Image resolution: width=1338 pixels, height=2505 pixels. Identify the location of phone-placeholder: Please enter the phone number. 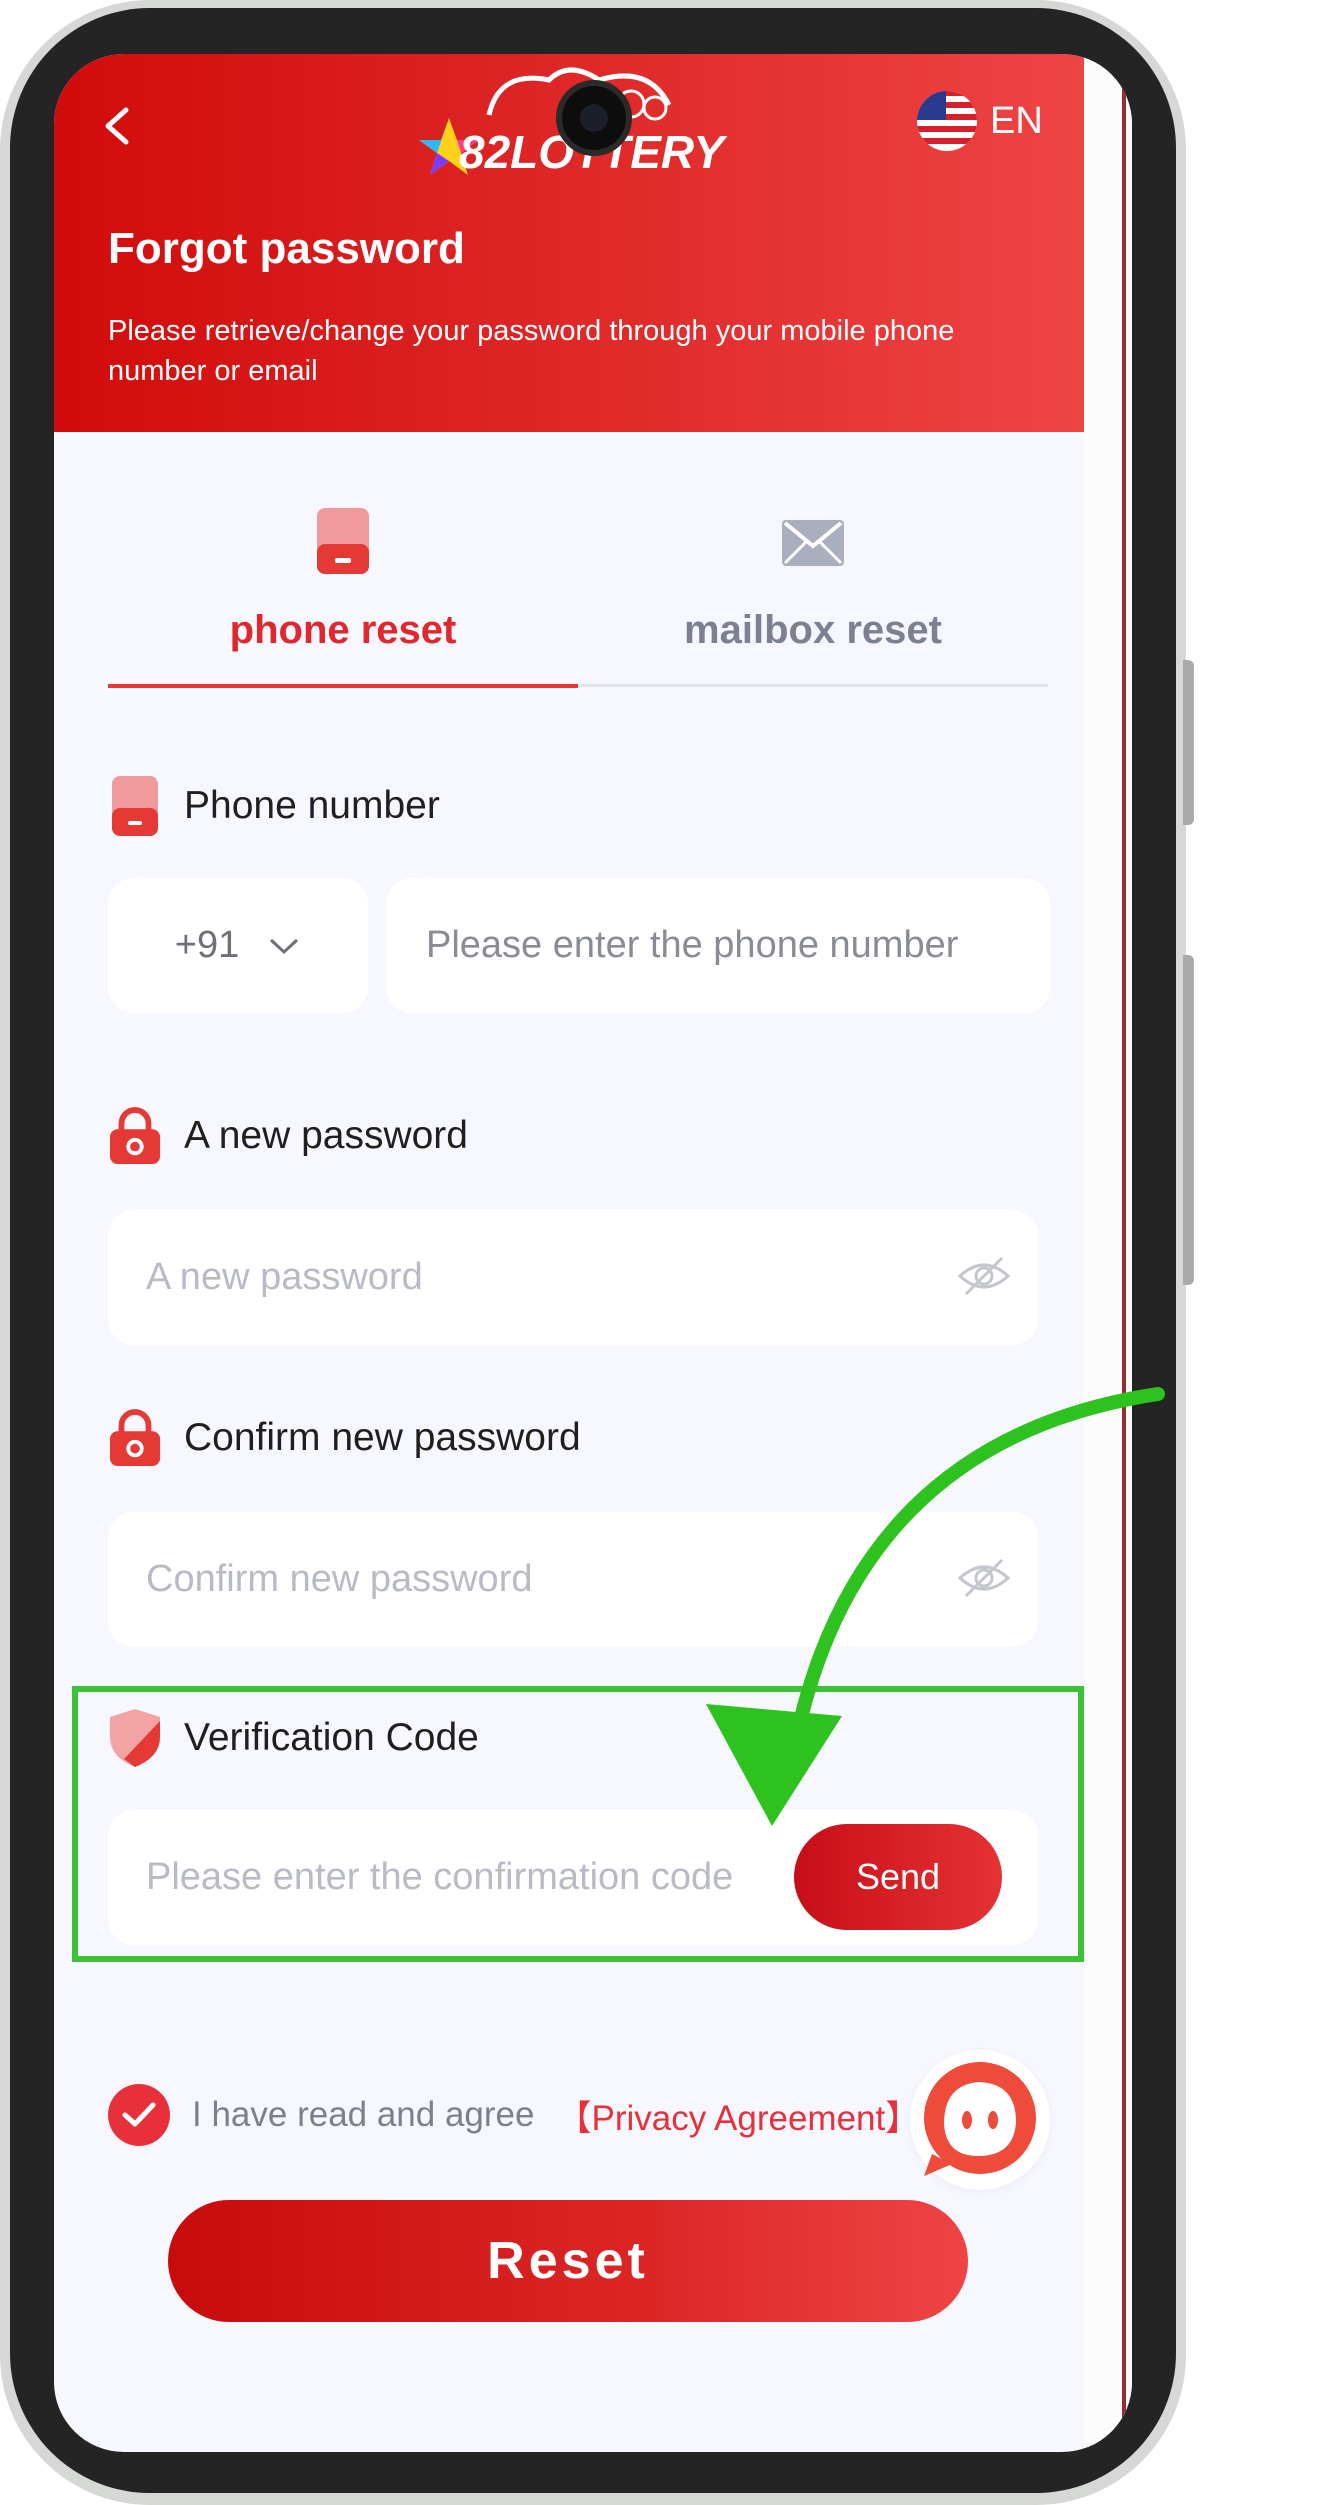
(692, 945).